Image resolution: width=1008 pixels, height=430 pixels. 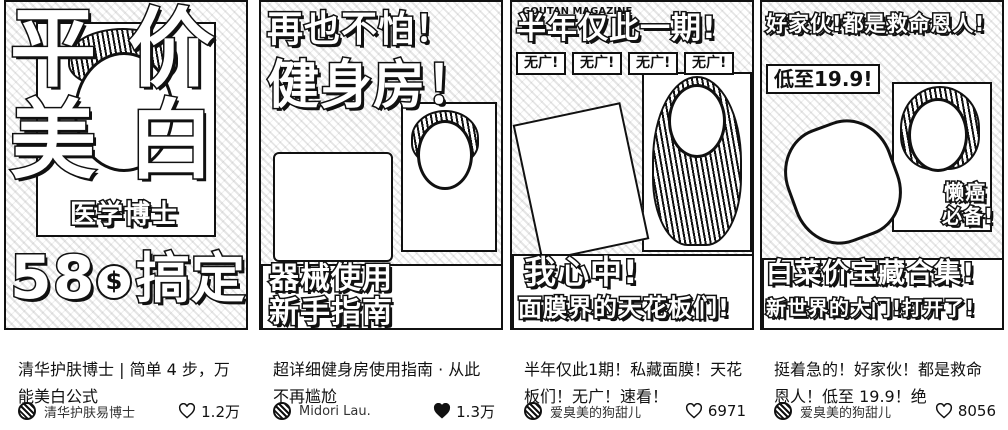 I want to click on like-button: 6971, so click(x=715, y=411).